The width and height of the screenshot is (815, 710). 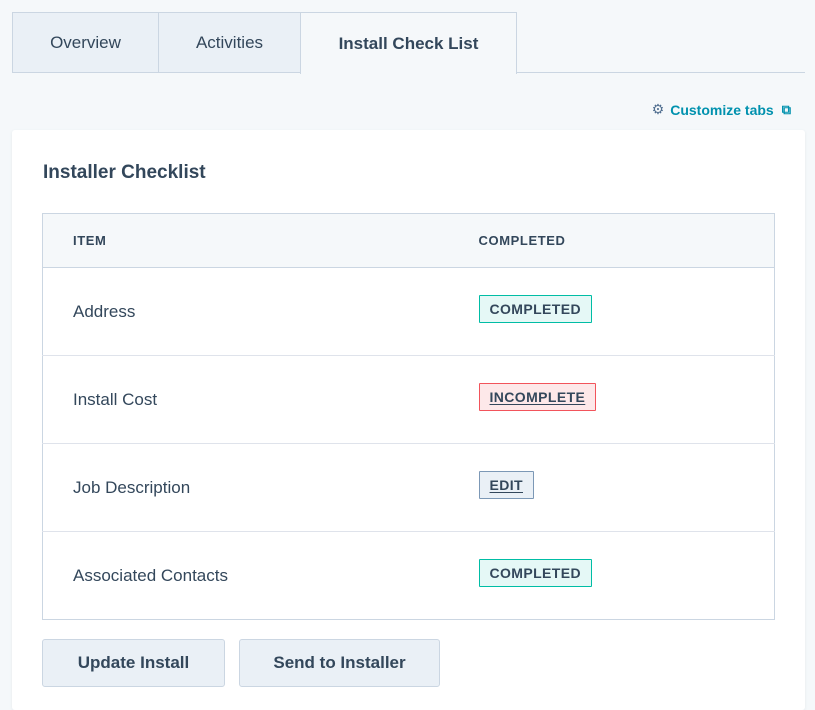 I want to click on item-cell: Job Description, so click(x=260, y=487).